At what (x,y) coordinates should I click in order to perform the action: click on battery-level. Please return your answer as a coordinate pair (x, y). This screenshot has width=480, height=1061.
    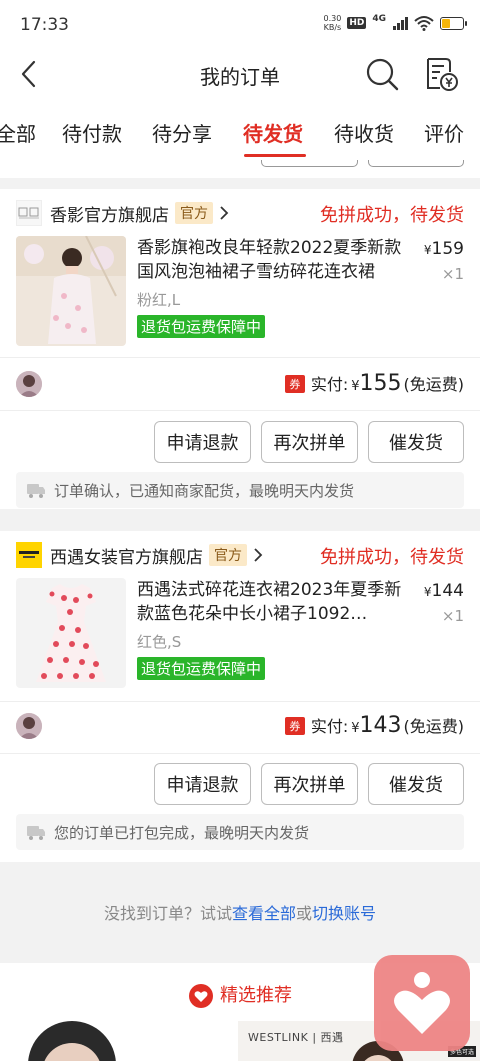
    Looking at the image, I should click on (446, 23).